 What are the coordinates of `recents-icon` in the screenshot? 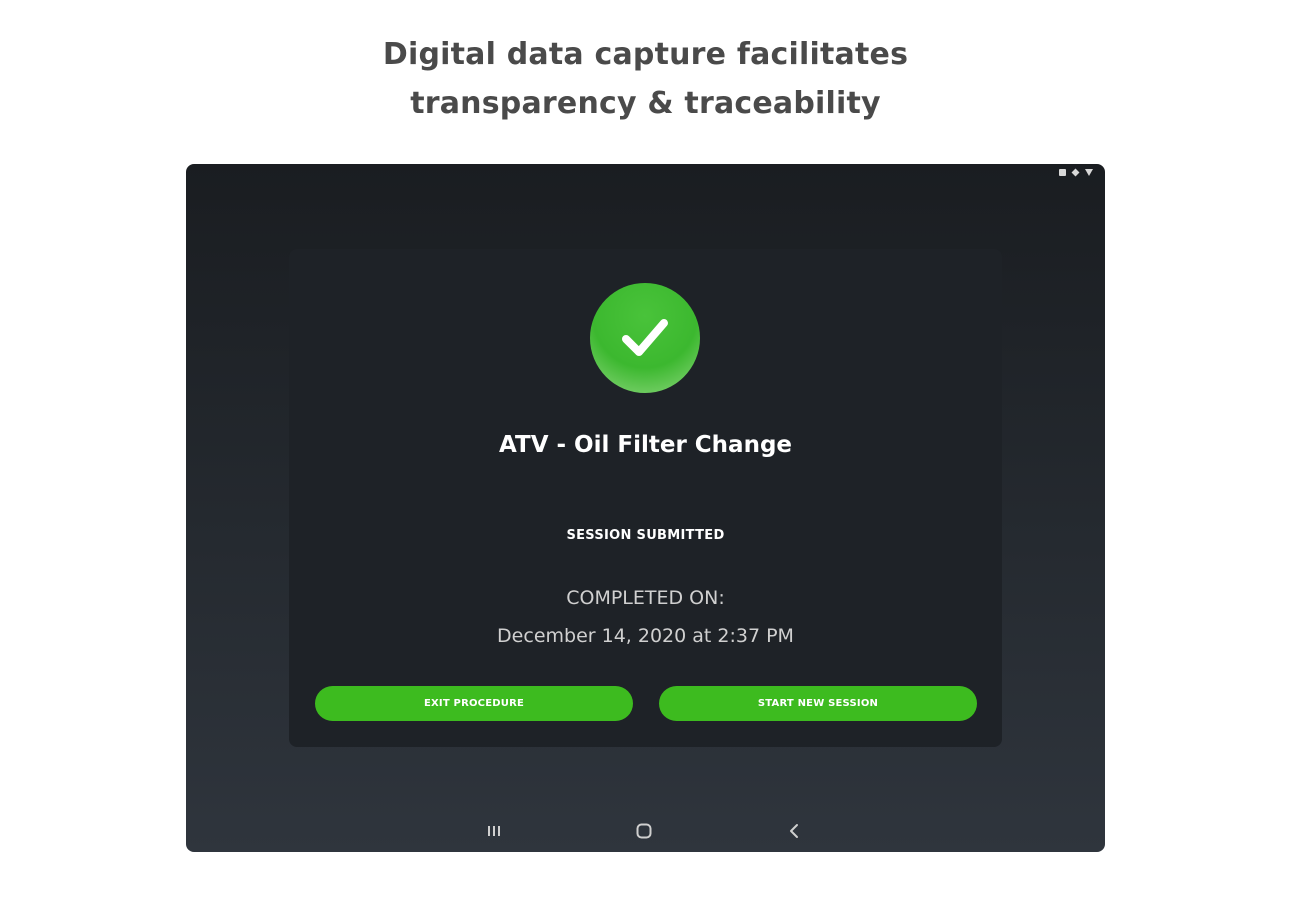 It's located at (494, 831).